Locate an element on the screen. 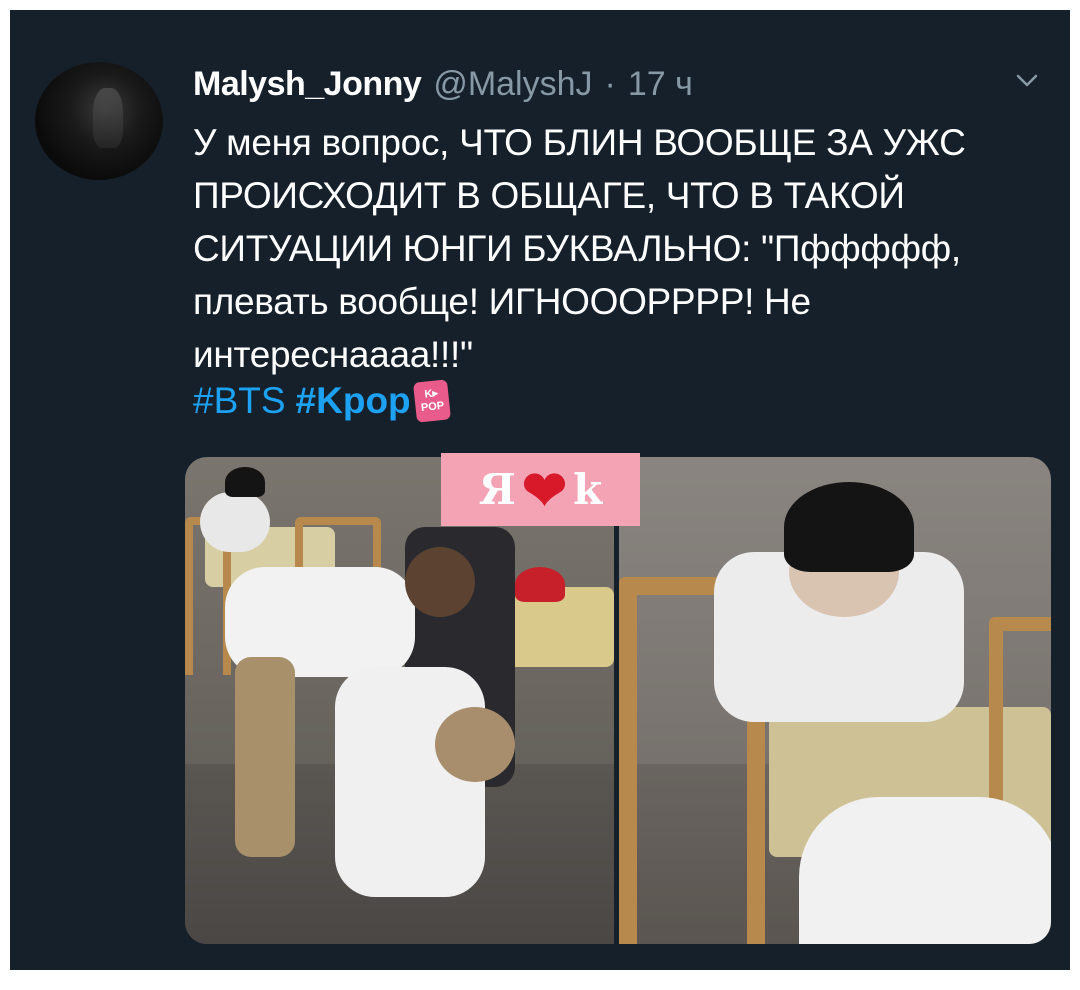 The height and width of the screenshot is (990, 1080). watermark: Я ❤ k is located at coordinates (540, 489).